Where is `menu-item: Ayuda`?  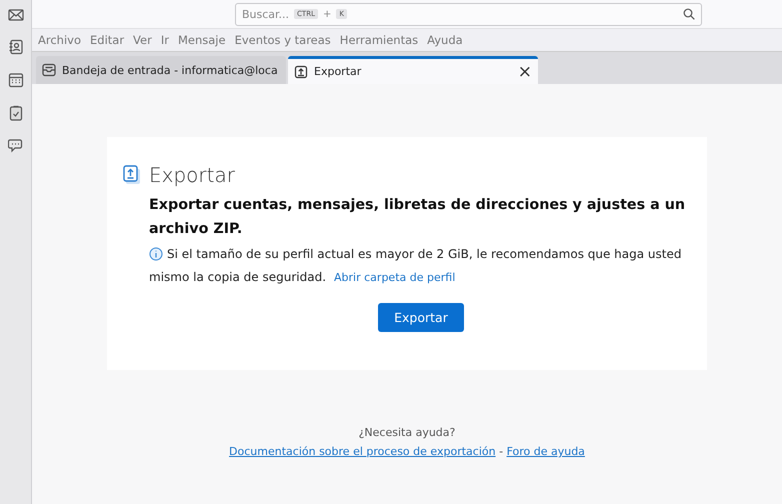 menu-item: Ayuda is located at coordinates (445, 40).